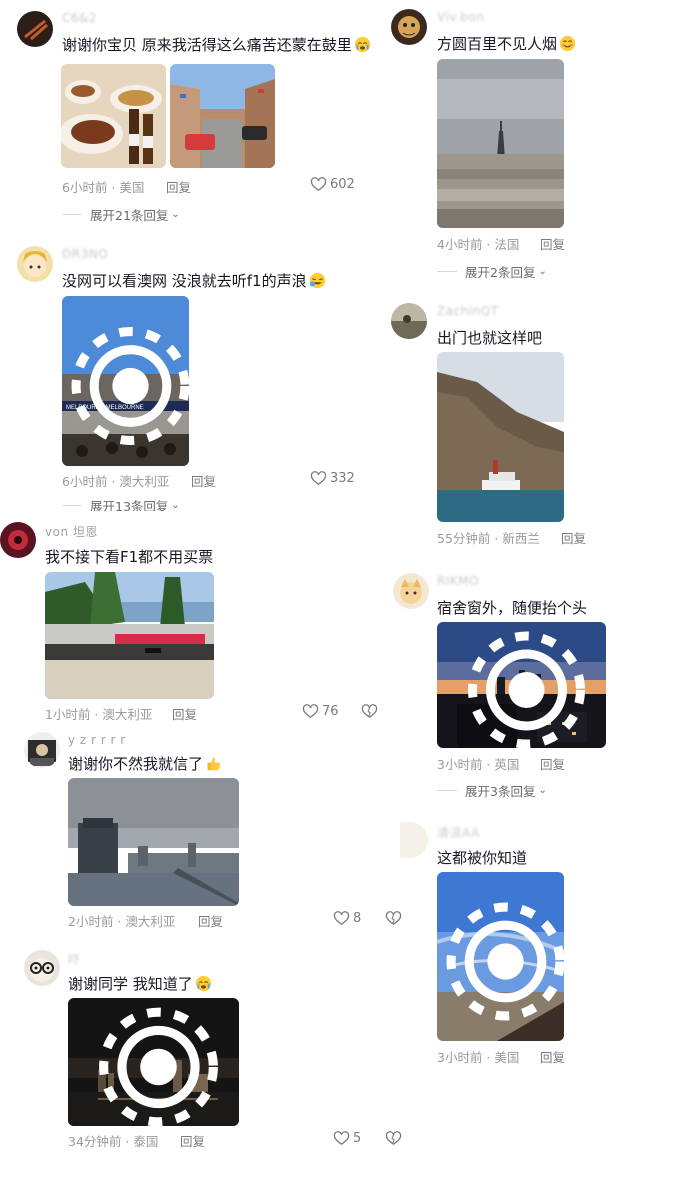 The width and height of the screenshot is (673, 1200). Describe the element at coordinates (145, 763) in the screenshot. I see `comment-text: 谢谢你不然我就信了` at that location.